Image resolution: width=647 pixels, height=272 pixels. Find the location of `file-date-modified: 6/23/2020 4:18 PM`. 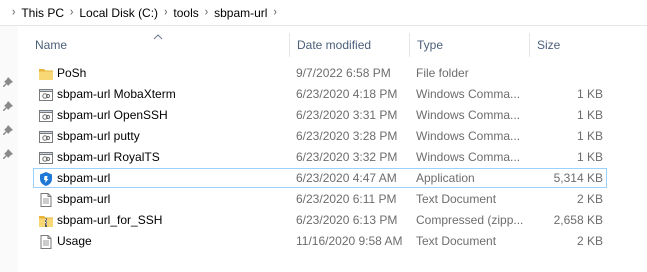

file-date-modified: 6/23/2020 4:18 PM is located at coordinates (347, 94).